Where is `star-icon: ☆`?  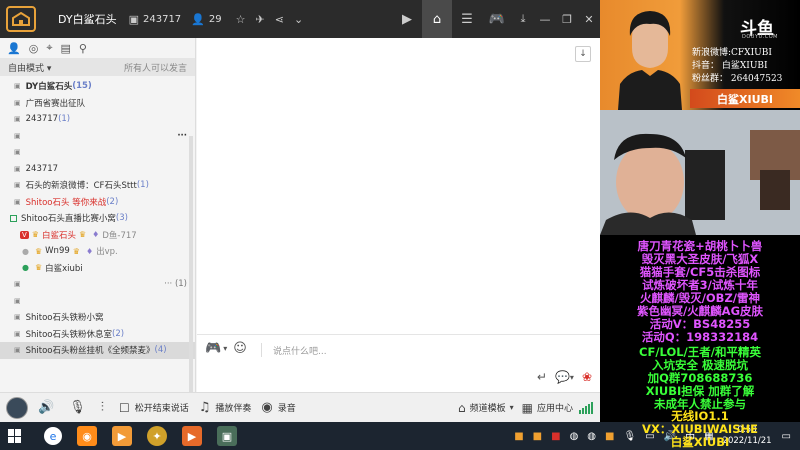
star-icon: ☆ is located at coordinates (241, 19).